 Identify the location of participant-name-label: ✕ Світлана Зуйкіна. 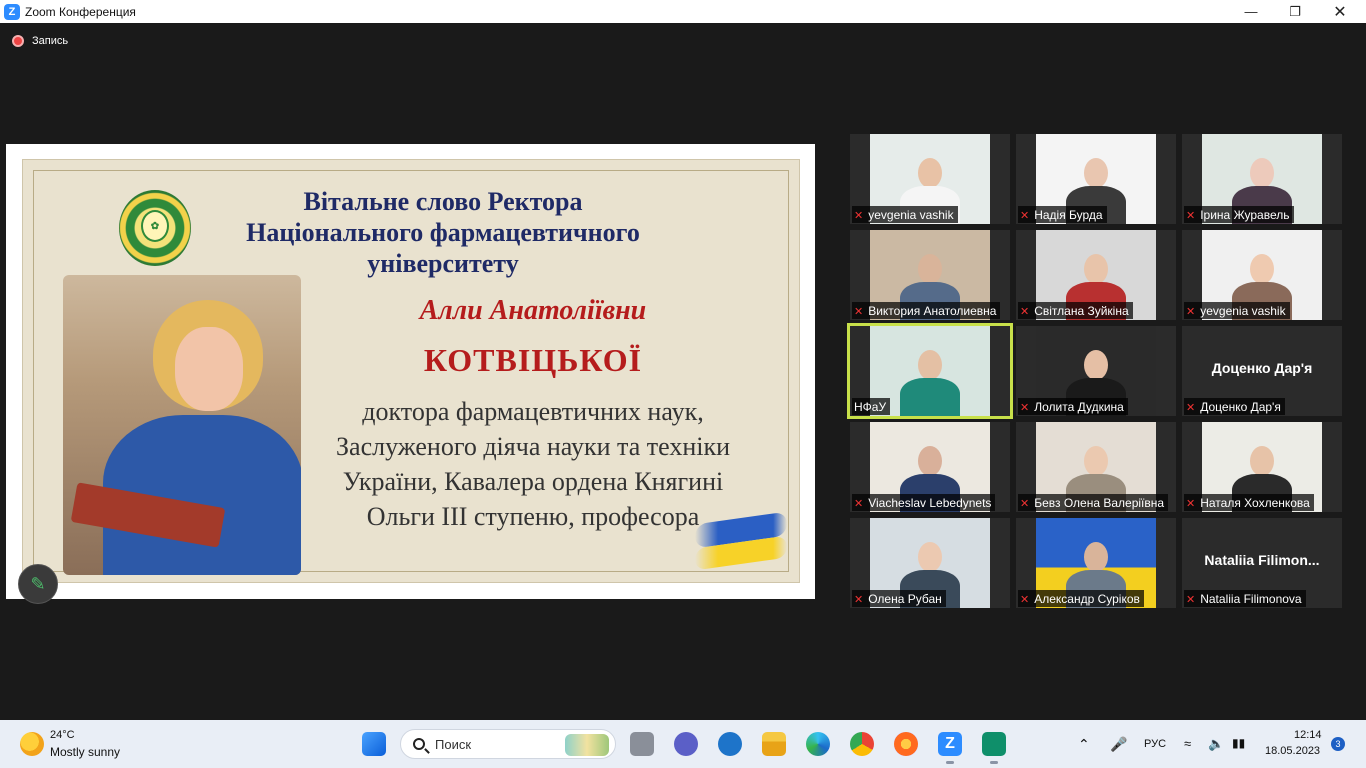
(1075, 310).